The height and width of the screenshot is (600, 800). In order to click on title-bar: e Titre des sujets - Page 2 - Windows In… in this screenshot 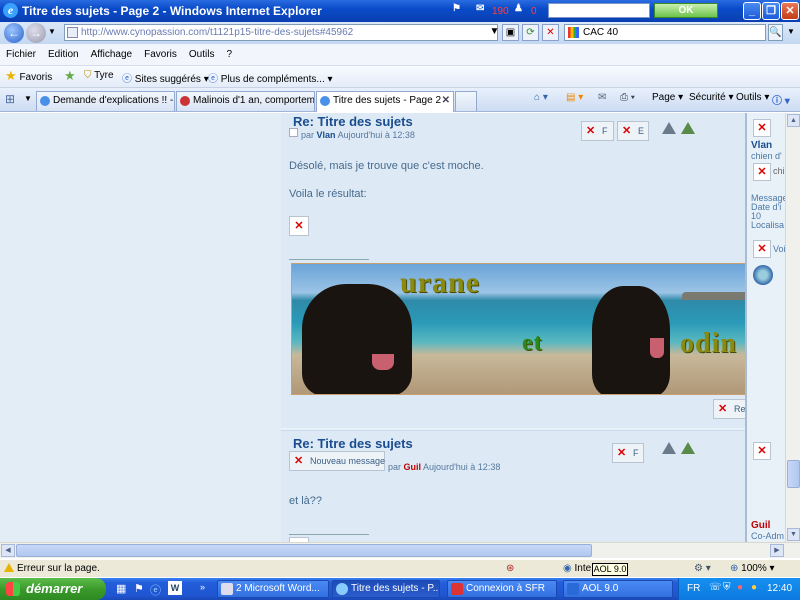, I will do `click(400, 11)`.